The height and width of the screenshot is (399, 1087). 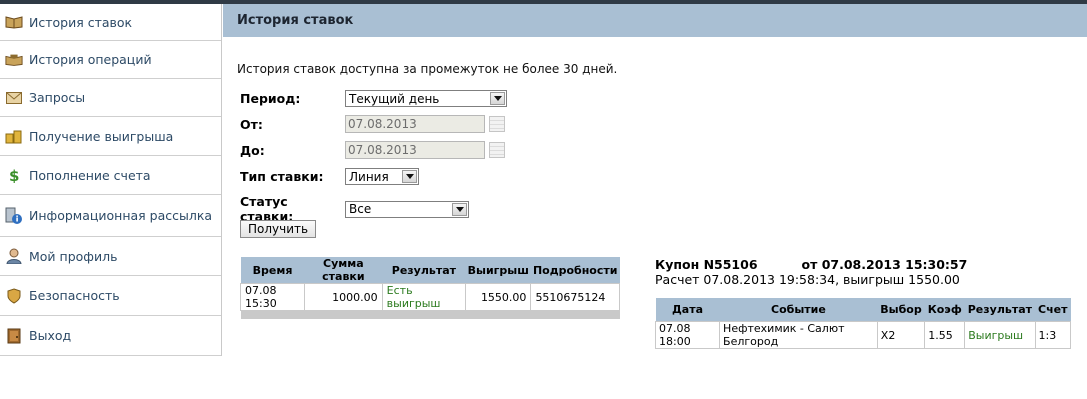 What do you see at coordinates (90, 175) in the screenshot?
I see `sidebar-item-label: Пополнение счета` at bounding box center [90, 175].